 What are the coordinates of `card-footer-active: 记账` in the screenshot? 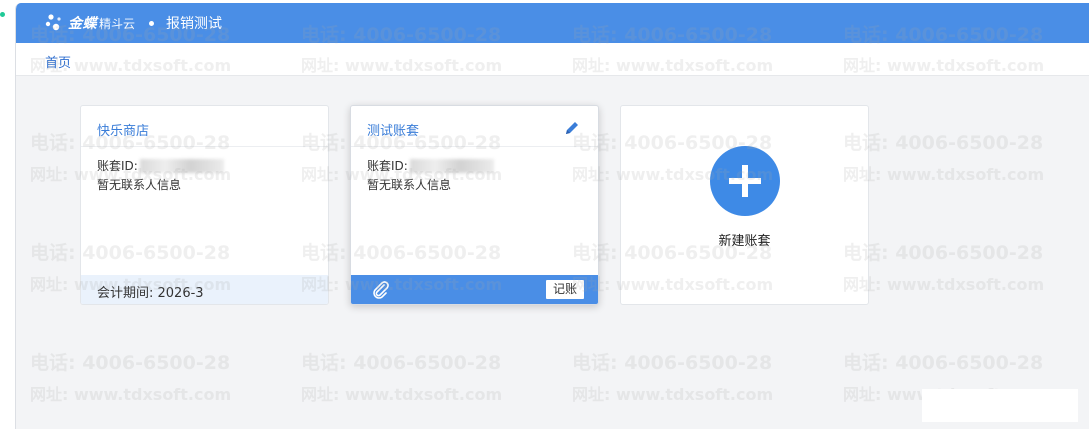 It's located at (474, 289).